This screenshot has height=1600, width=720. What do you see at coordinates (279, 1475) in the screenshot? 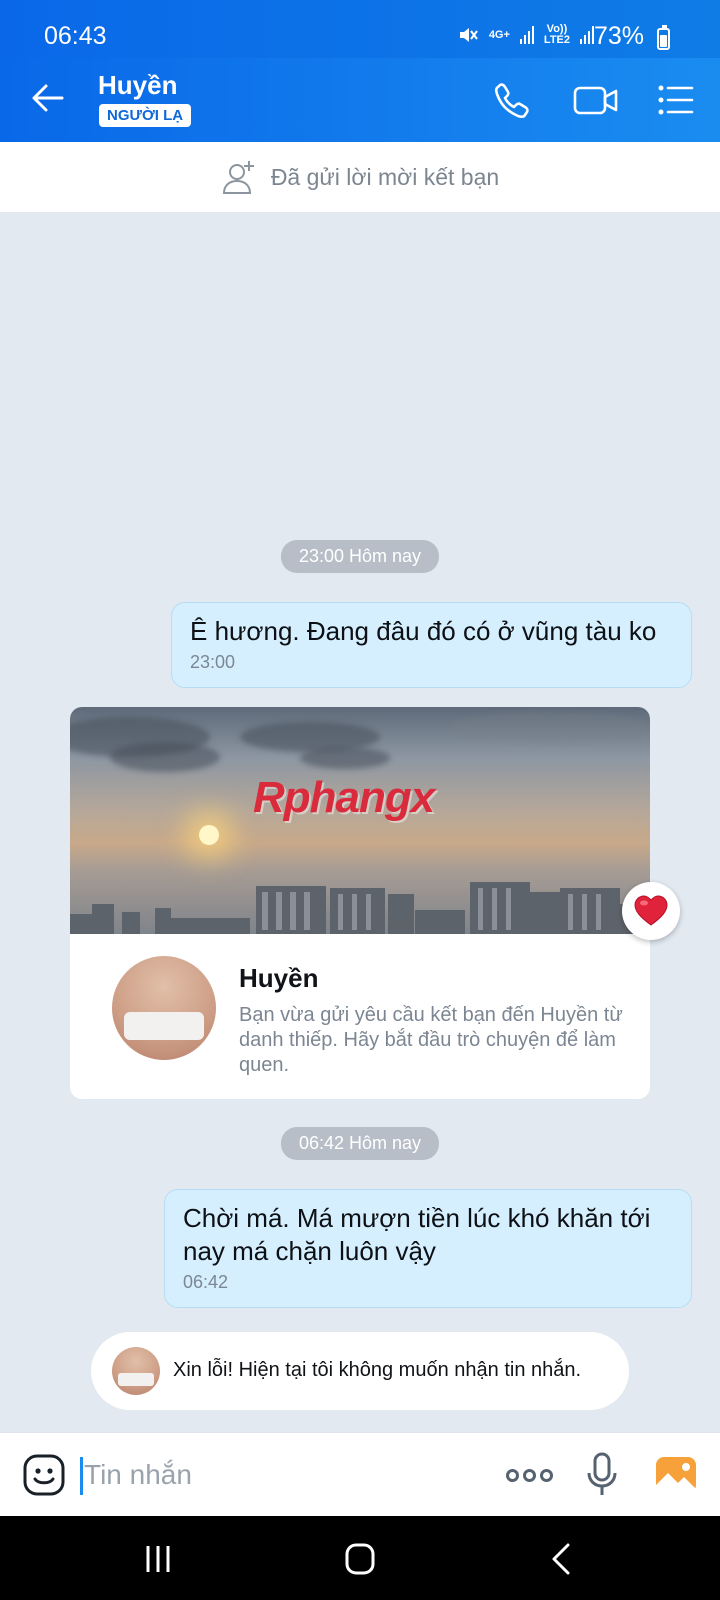
I see `message-input` at bounding box center [279, 1475].